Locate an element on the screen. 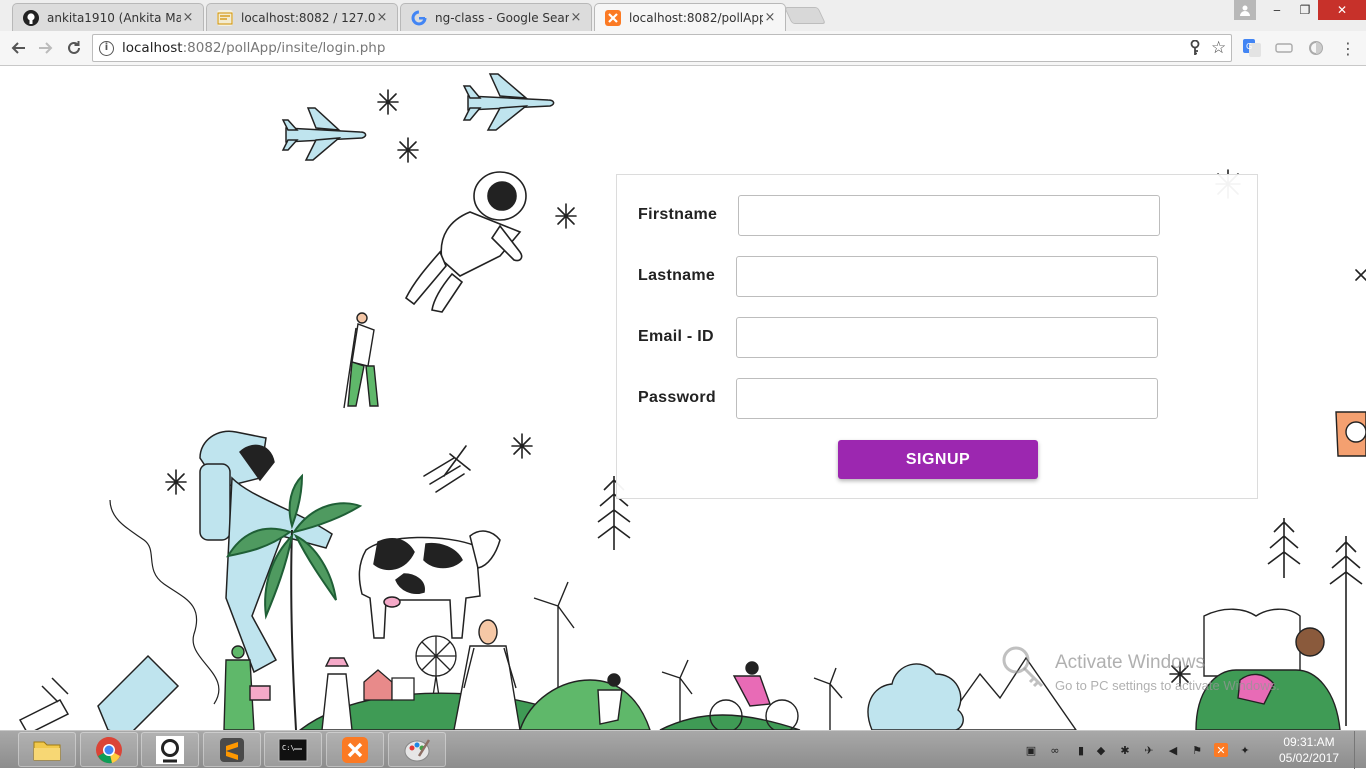 Image resolution: width=1366 pixels, height=769 pixels. telescope-illustration is located at coordinates (99, 692).